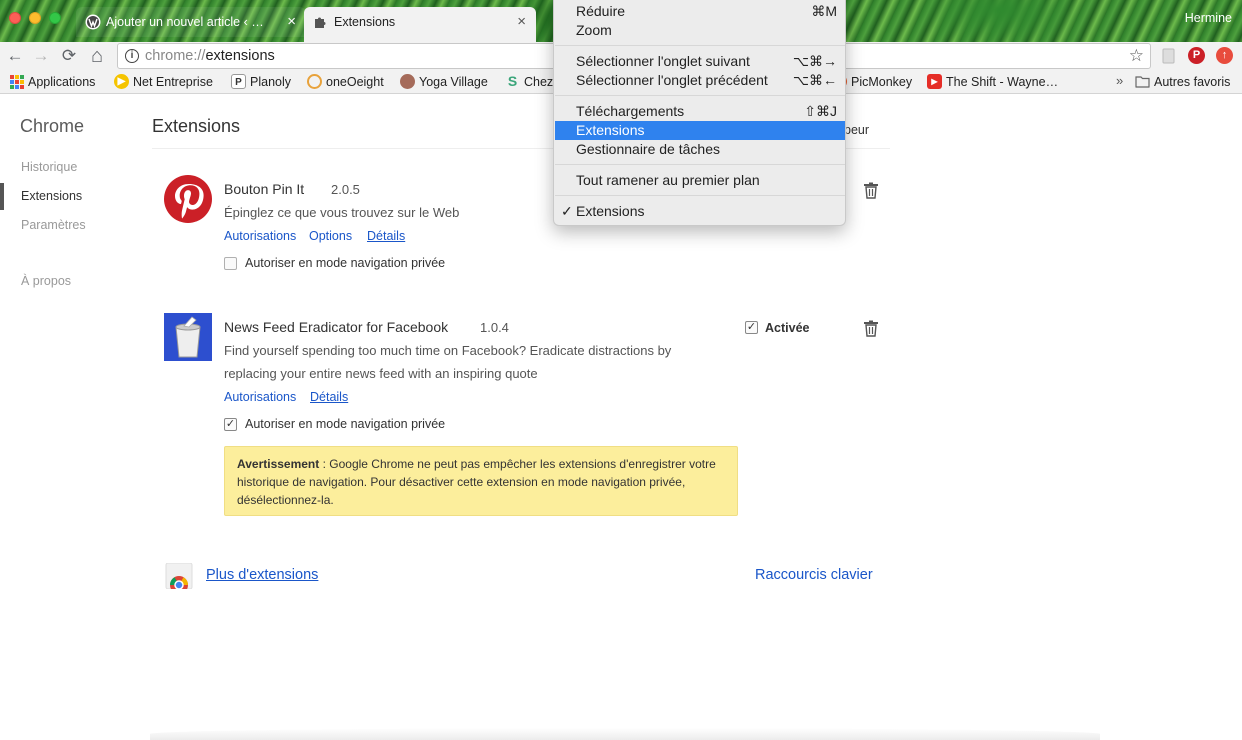 This screenshot has height=740, width=1242. Describe the element at coordinates (336, 327) in the screenshot. I see `extension-name: News Feed Eradicator for Facebook` at that location.